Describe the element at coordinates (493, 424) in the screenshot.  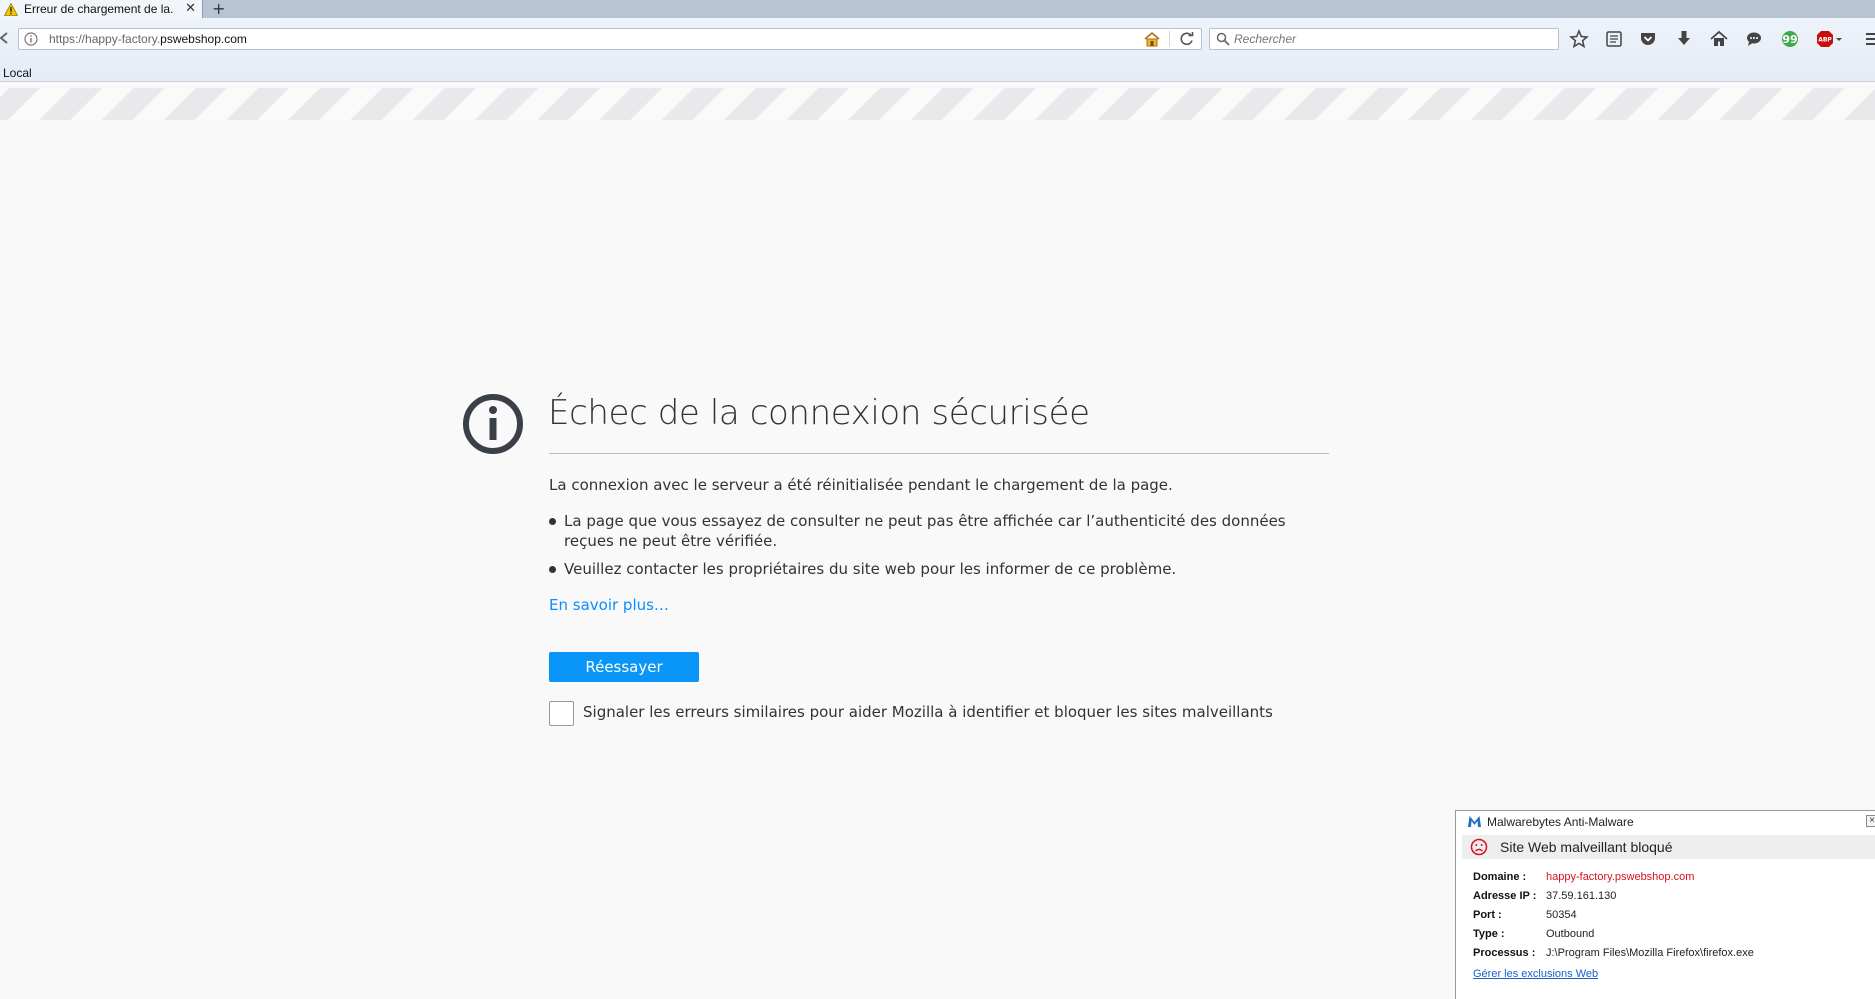
I see `info-icon` at that location.